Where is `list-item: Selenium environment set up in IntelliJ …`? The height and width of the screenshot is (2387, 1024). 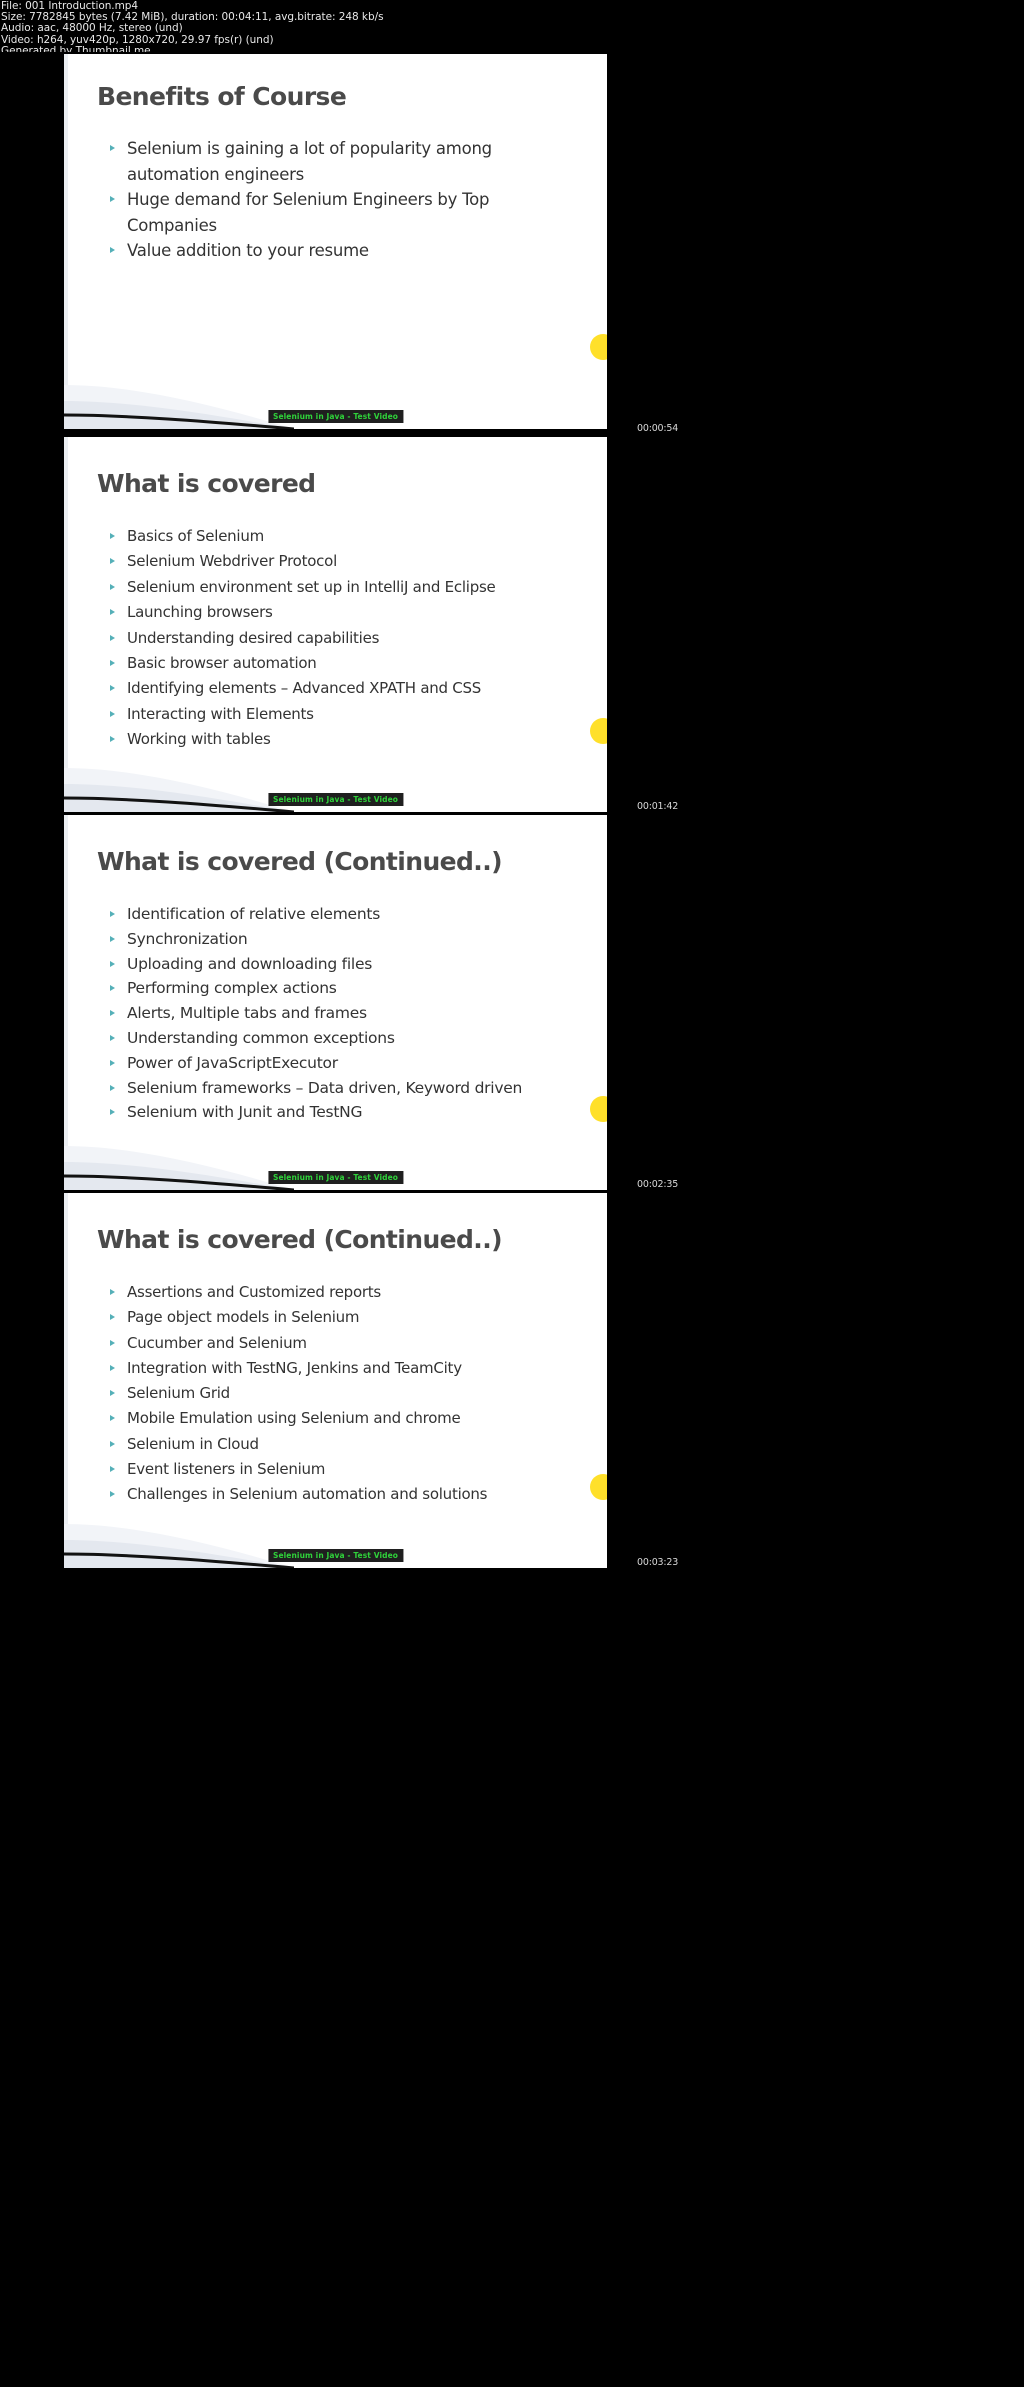 list-item: Selenium environment set up in IntelliJ … is located at coordinates (344, 587).